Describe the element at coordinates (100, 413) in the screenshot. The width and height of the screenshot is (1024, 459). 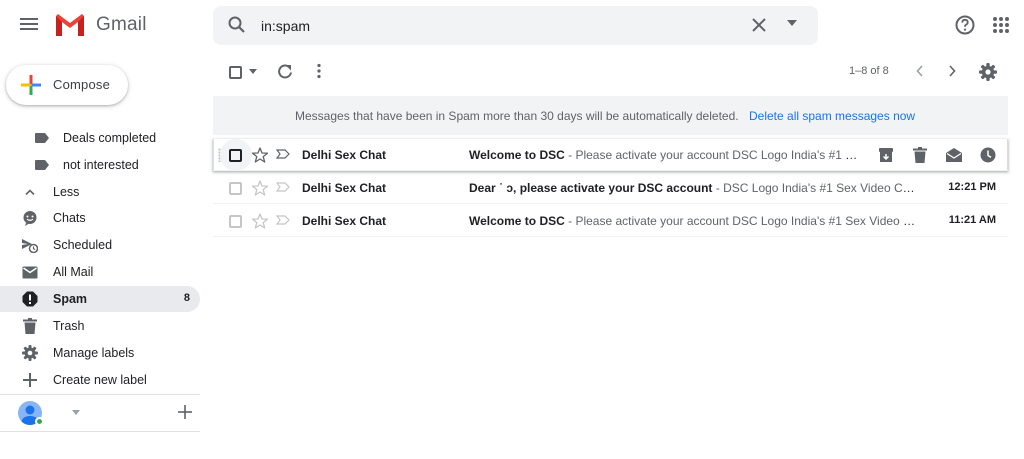
I see `hangouts-user-row` at that location.